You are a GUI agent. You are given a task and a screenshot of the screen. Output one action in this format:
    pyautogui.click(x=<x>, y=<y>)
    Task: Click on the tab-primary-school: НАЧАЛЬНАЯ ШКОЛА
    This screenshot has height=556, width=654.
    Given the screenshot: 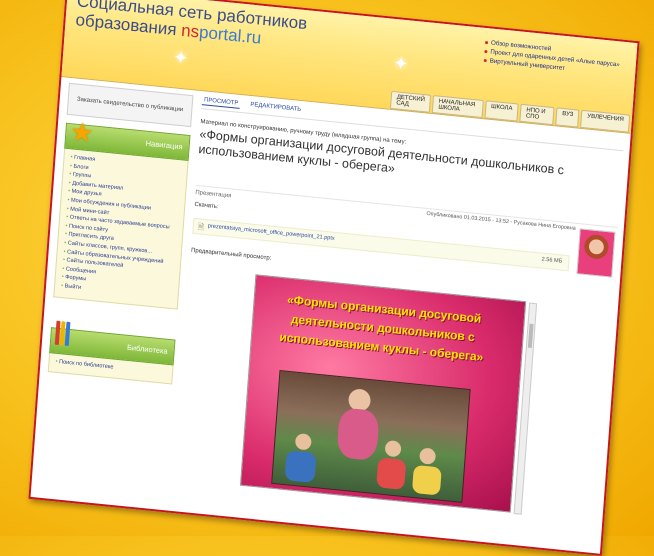 What is the action you would take?
    pyautogui.click(x=457, y=107)
    